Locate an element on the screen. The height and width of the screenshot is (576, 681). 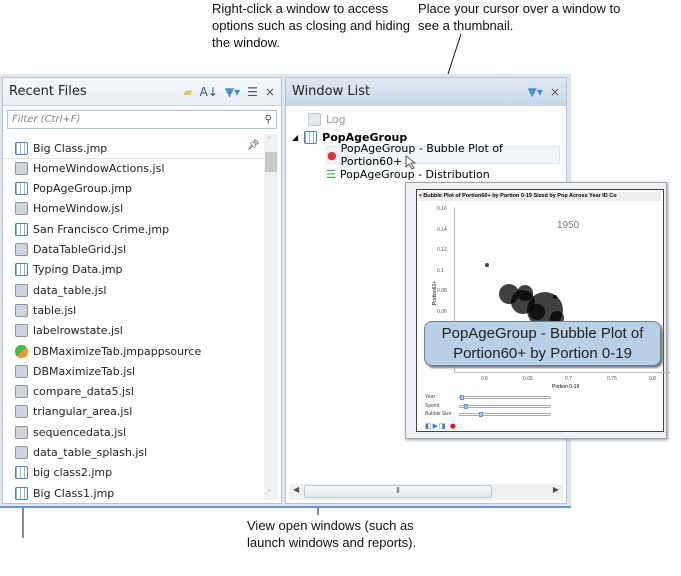
playback-controls: ◧▶◨ ●▫ is located at coordinates (444, 426).